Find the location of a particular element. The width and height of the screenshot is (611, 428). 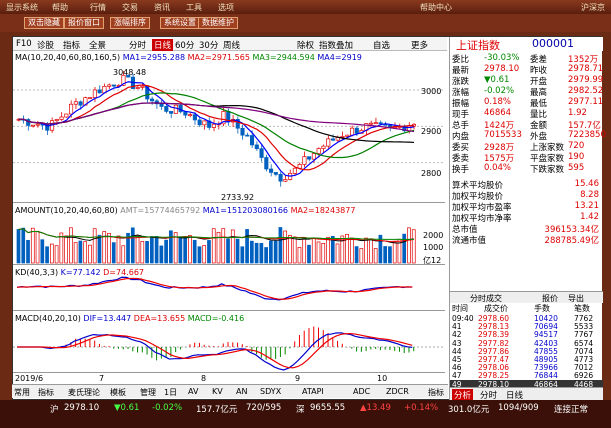

quote-row: 涨跌 ▼0.61 开盘 2979.99 is located at coordinates (526, 81).